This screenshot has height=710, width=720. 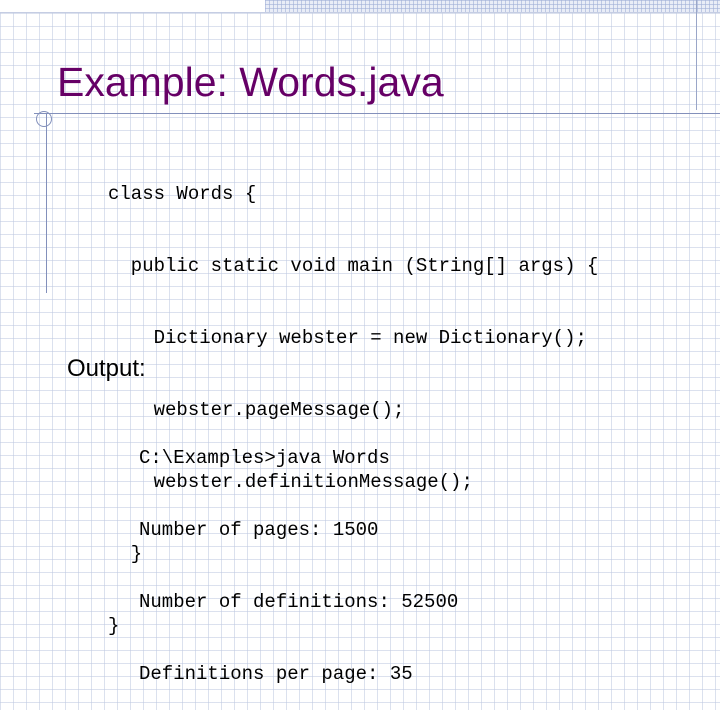 What do you see at coordinates (106, 368) in the screenshot?
I see `output-heading: Output:` at bounding box center [106, 368].